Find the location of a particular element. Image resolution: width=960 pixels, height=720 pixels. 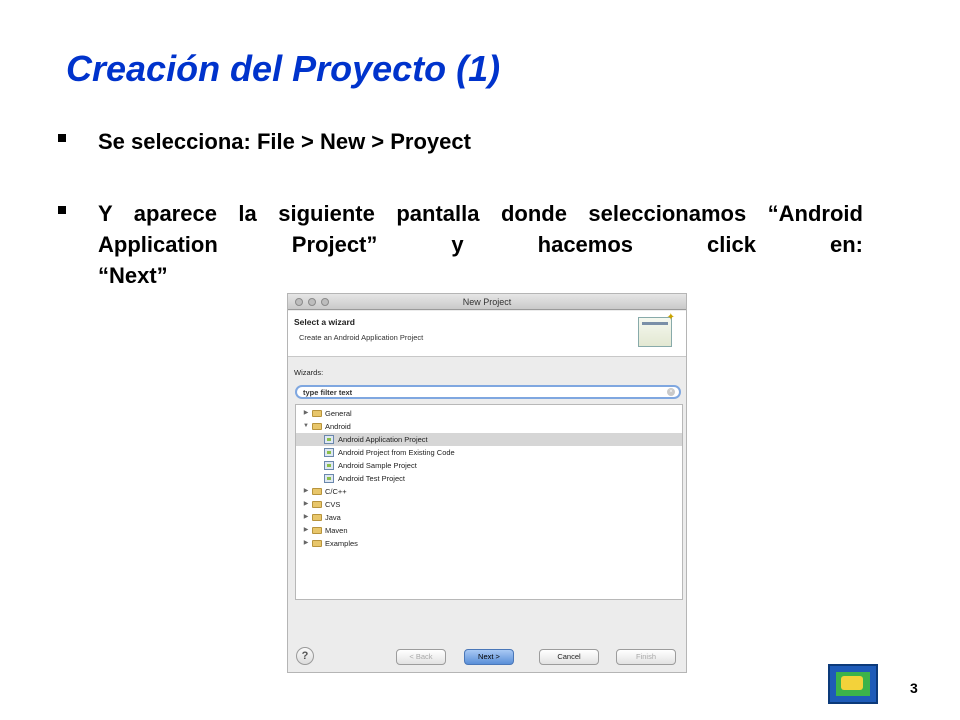

tree-item-label: Android Project from Existing Code is located at coordinates (396, 452).